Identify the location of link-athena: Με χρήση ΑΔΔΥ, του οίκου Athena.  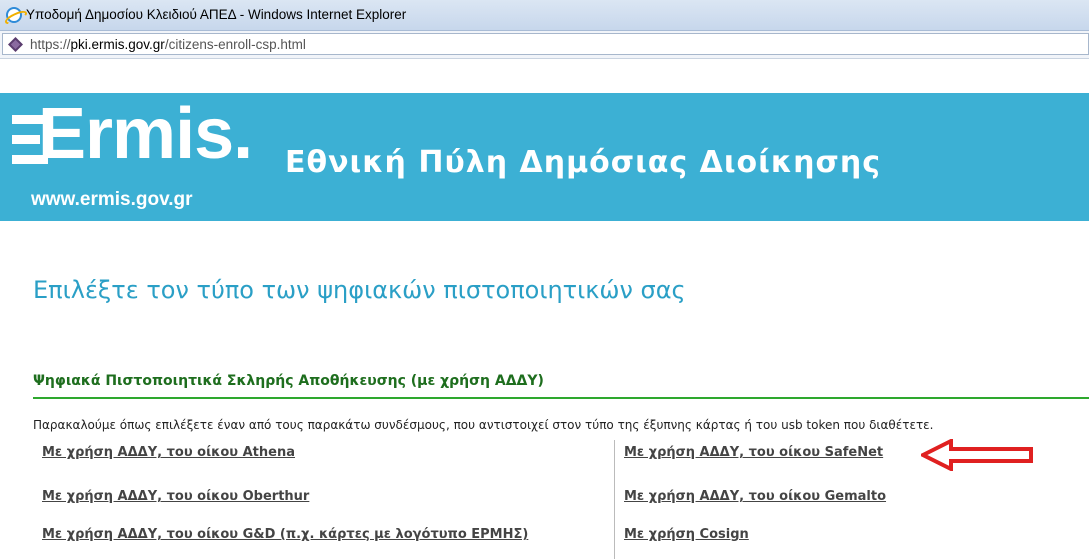
(168, 452).